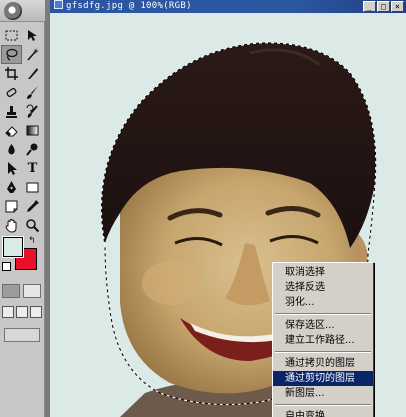 The width and height of the screenshot is (406, 417). What do you see at coordinates (11, 149) in the screenshot?
I see `blur-icon` at bounding box center [11, 149].